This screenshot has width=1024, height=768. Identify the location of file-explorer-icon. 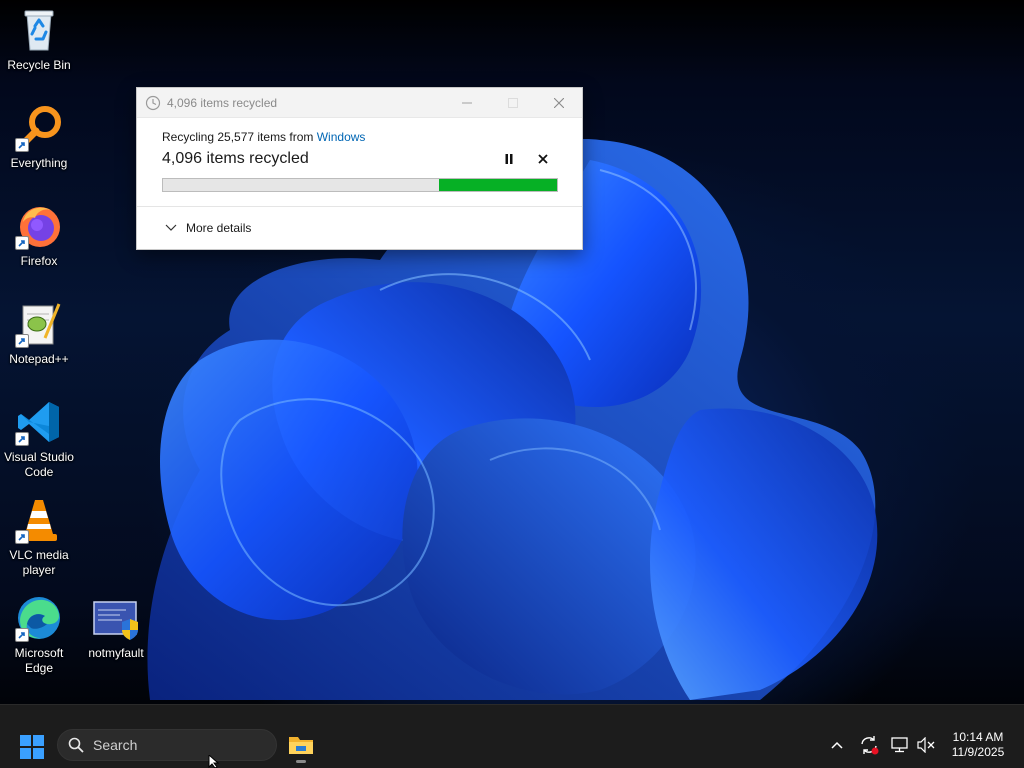
(301, 745).